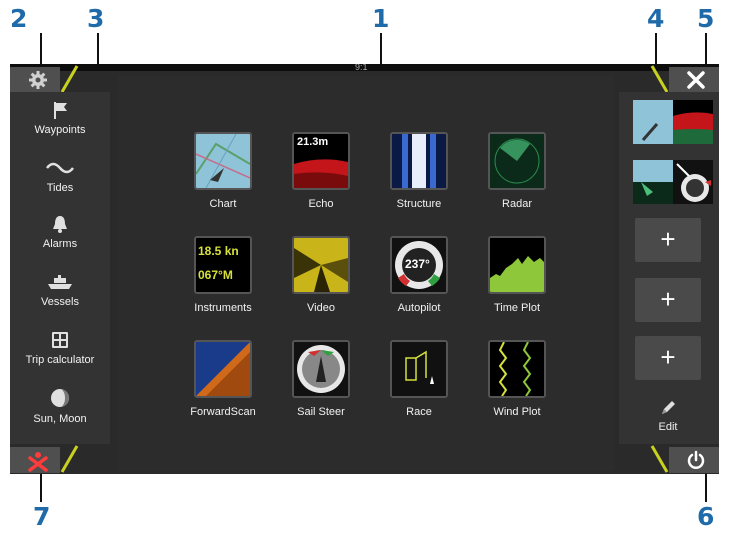 The height and width of the screenshot is (536, 729). Describe the element at coordinates (668, 427) in the screenshot. I see `edit-label: Edit` at that location.